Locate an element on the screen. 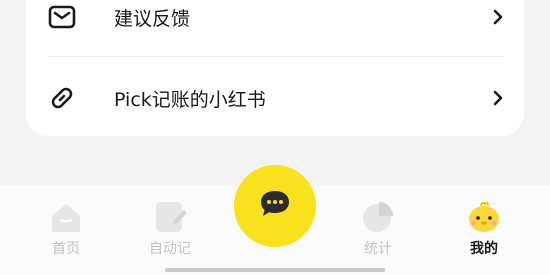 This screenshot has height=275, width=550. tab-statistics: 统计 is located at coordinates (378, 230).